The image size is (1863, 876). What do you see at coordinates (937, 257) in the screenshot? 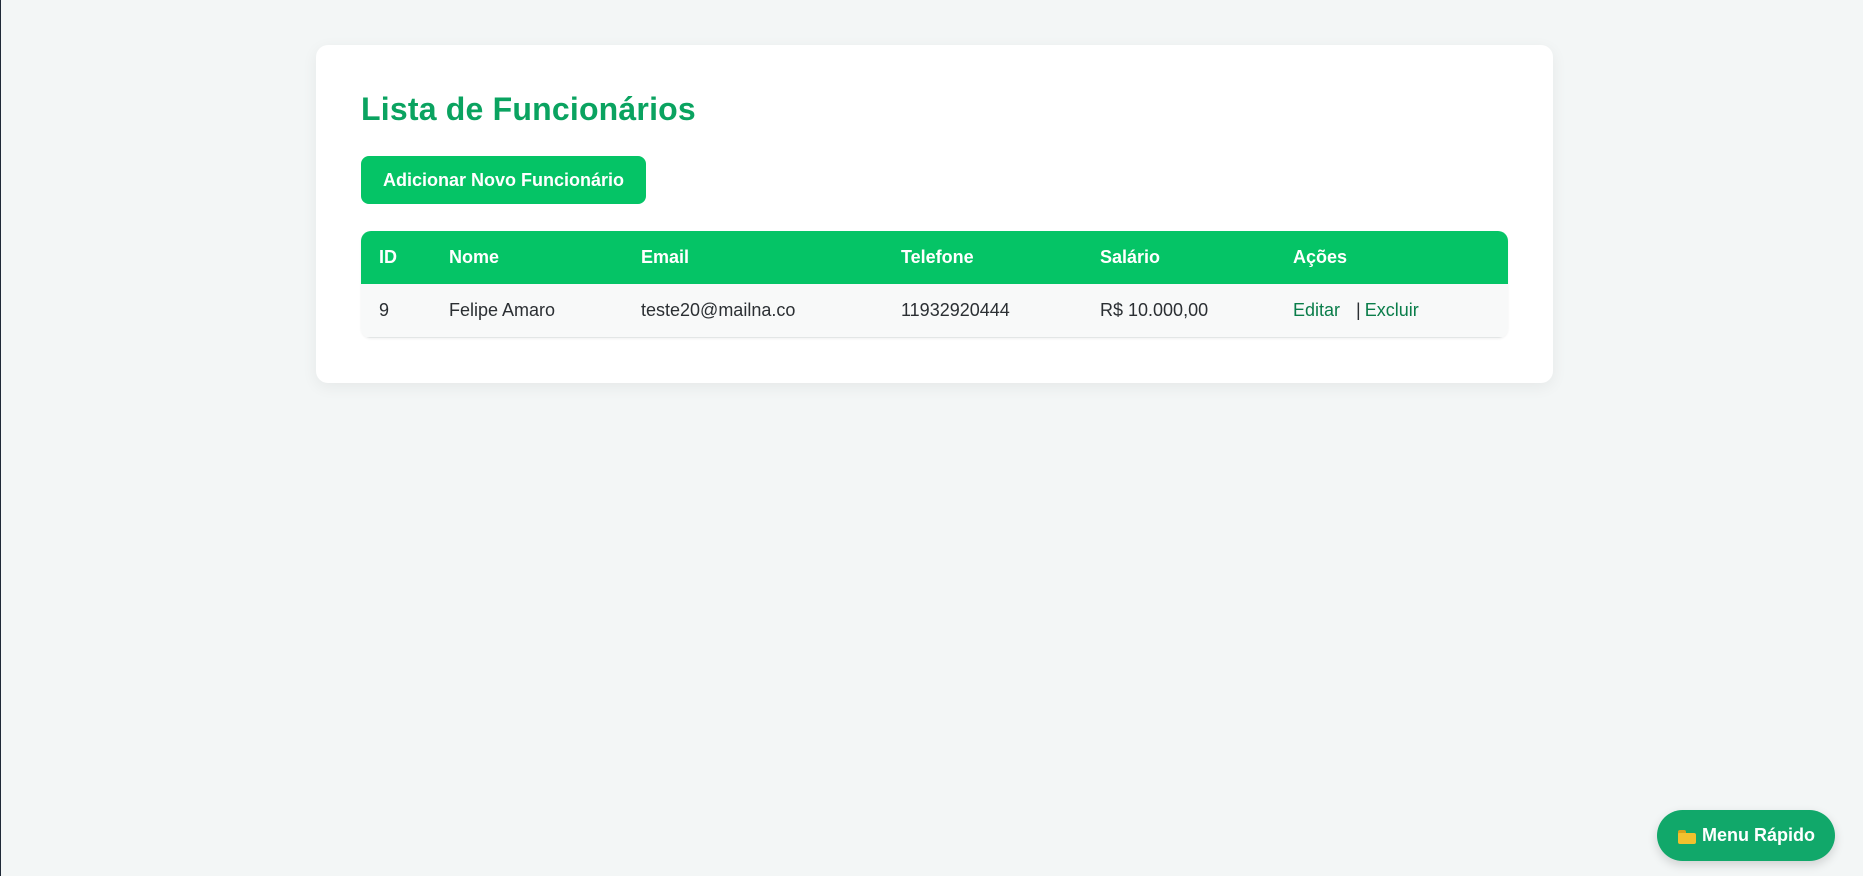
I see `header-telefone: Telefone` at bounding box center [937, 257].